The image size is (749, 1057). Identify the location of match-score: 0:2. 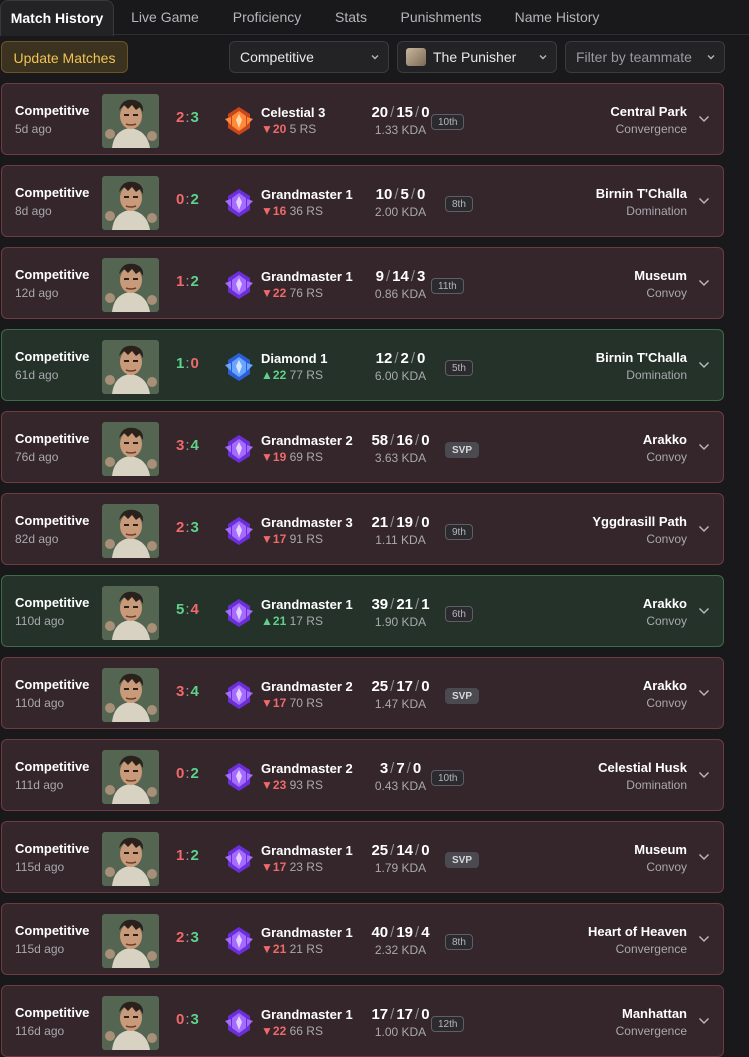
(187, 773).